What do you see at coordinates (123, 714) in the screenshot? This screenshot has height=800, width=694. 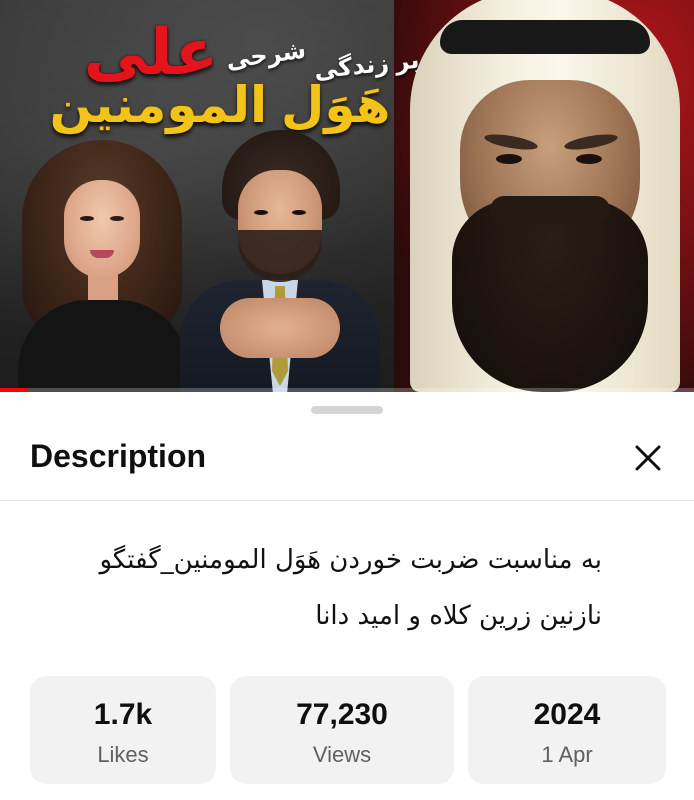 I see `likes-count: 1.7k` at bounding box center [123, 714].